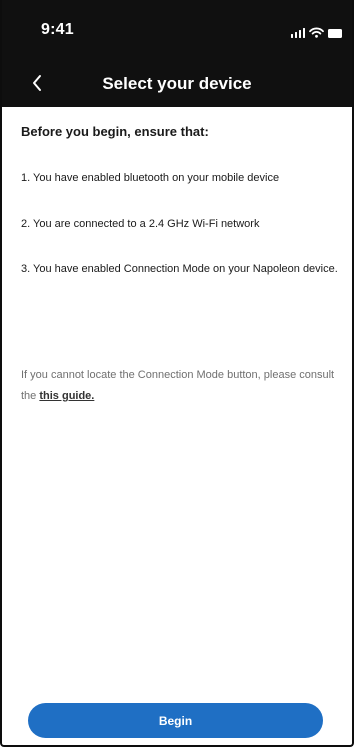 The image size is (354, 747). Describe the element at coordinates (115, 131) in the screenshot. I see `instructions-heading: Before you begin, ensure that:` at that location.